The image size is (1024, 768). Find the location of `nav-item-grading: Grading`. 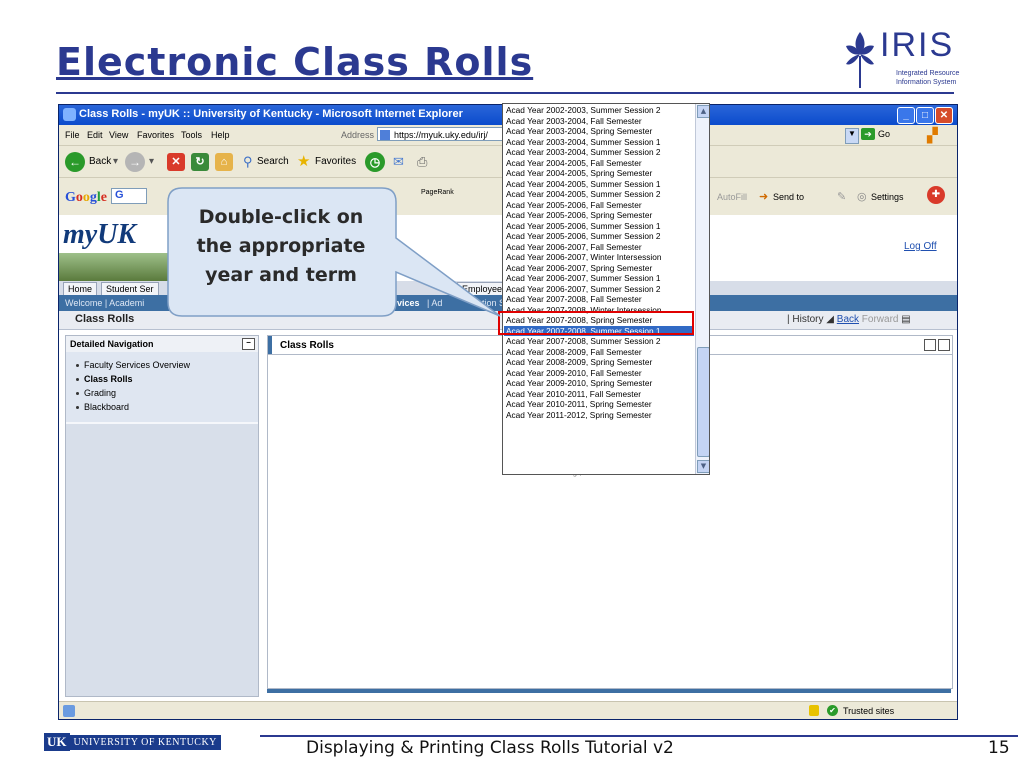

nav-item-grading: Grading is located at coordinates (96, 393).